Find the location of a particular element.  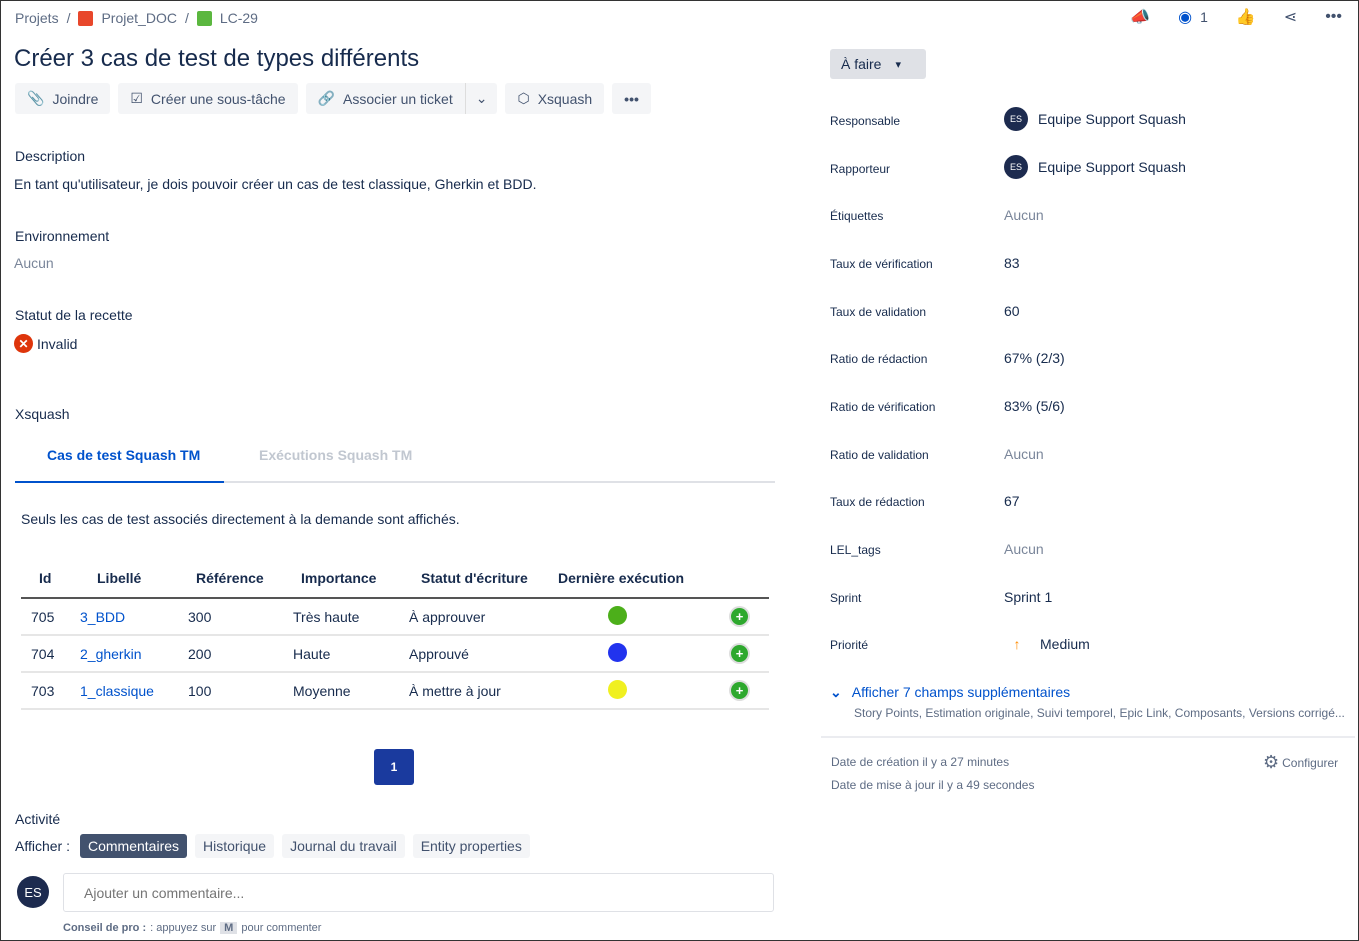

breadcrumb: Projets / Projet_DOC / LC-29 is located at coordinates (136, 18).